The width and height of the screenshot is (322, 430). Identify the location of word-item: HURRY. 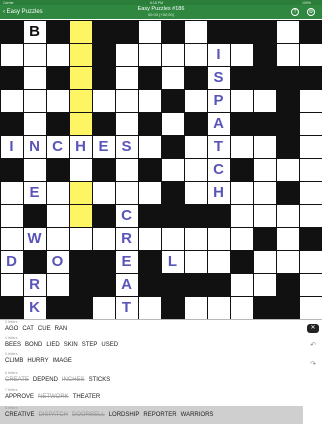
(37, 361).